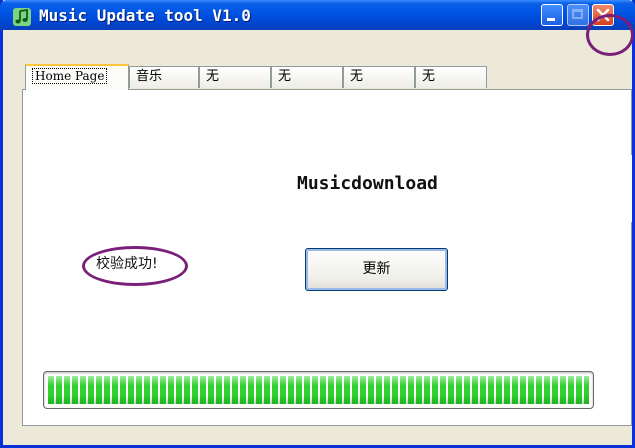 The image size is (635, 448). I want to click on heading-label: Musicdownload, so click(367, 183).